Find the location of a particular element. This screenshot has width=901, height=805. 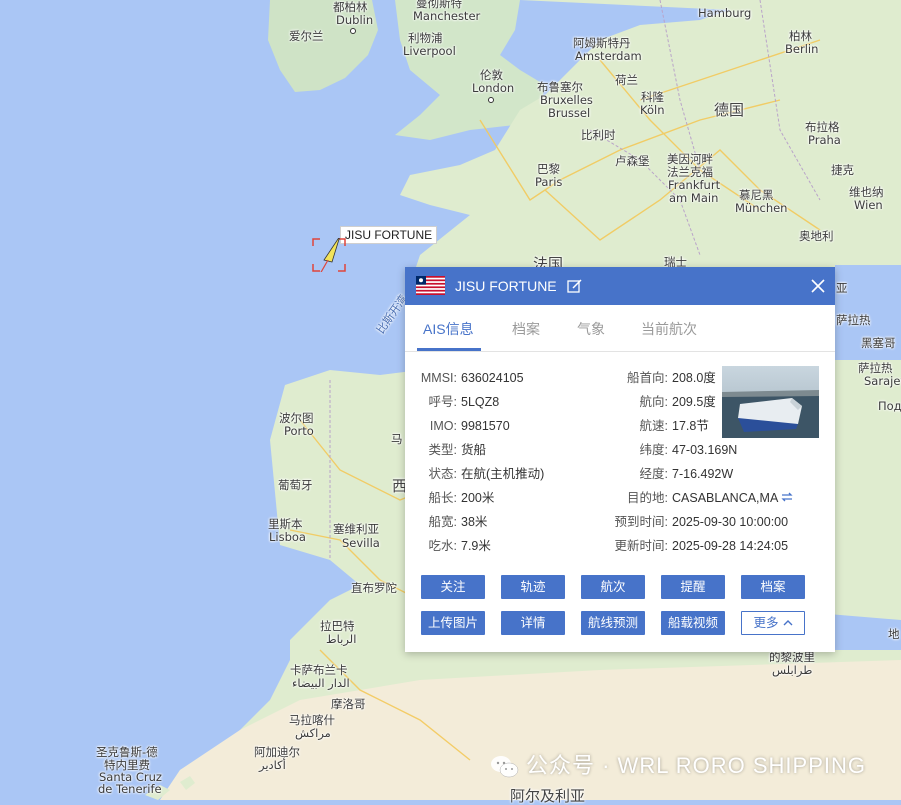

map-label-paris: Paris is located at coordinates (549, 182).